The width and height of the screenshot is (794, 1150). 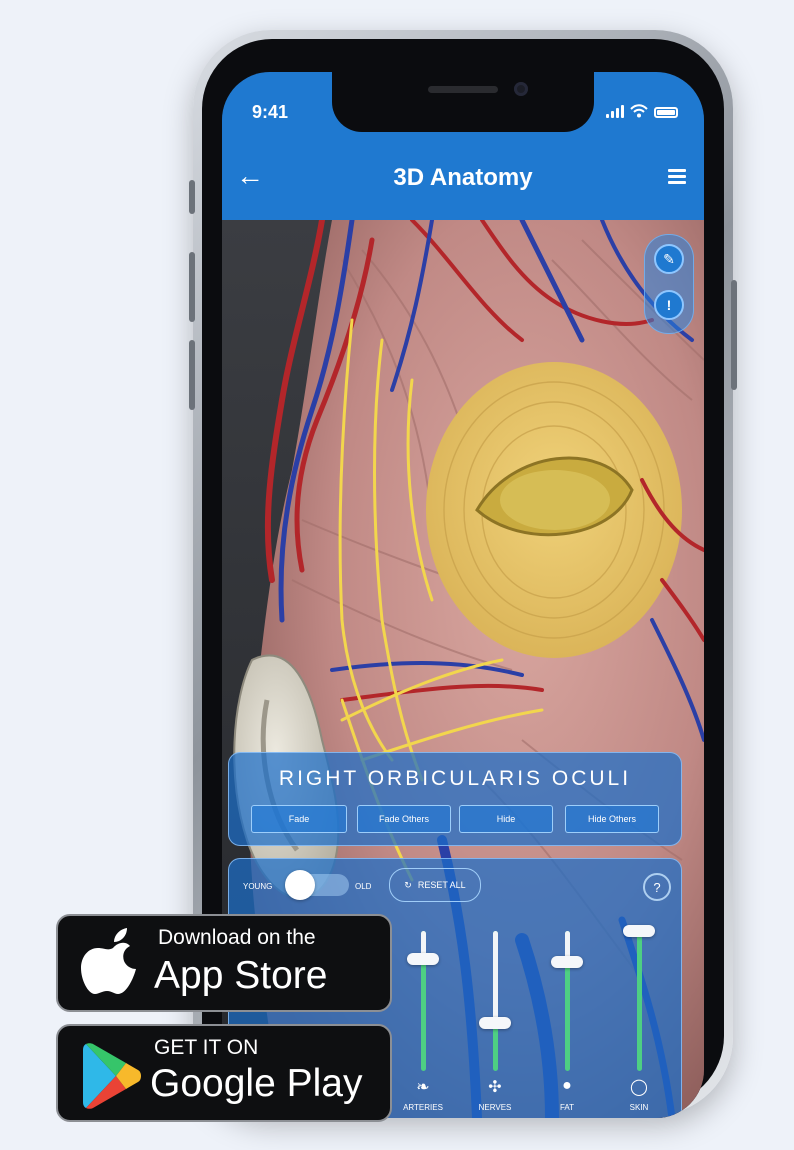 What do you see at coordinates (639, 1107) in the screenshot?
I see `skin-label: SKIN` at bounding box center [639, 1107].